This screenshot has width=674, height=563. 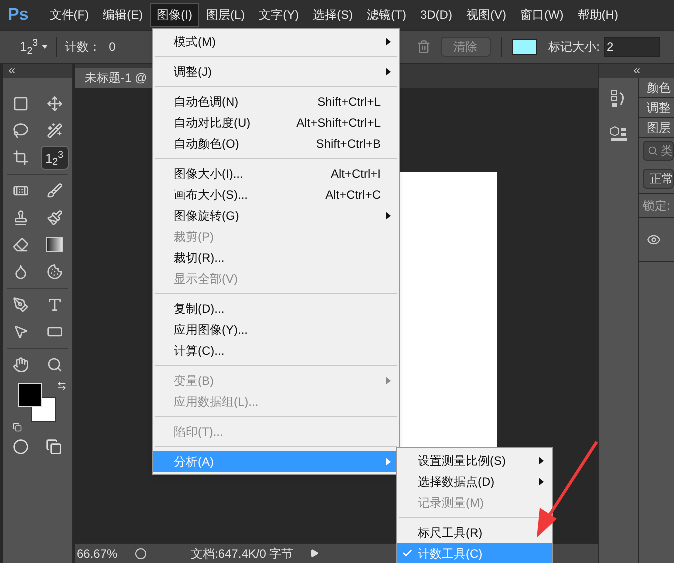 I want to click on menu-bar-item: 编辑(E), so click(x=123, y=15).